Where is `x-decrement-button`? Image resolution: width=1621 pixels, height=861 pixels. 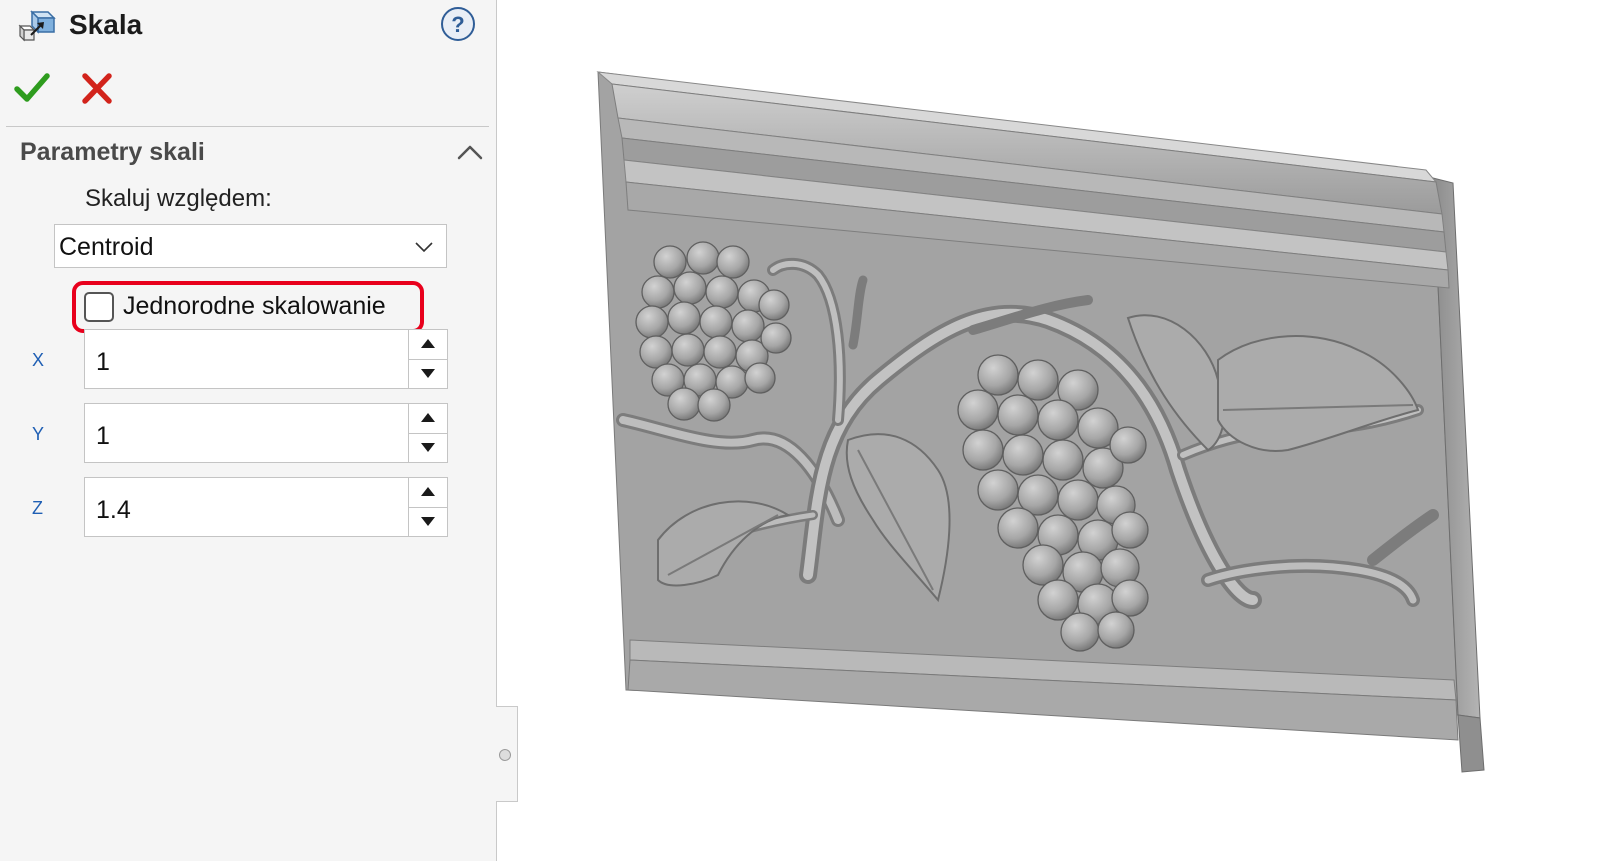 x-decrement-button is located at coordinates (428, 373).